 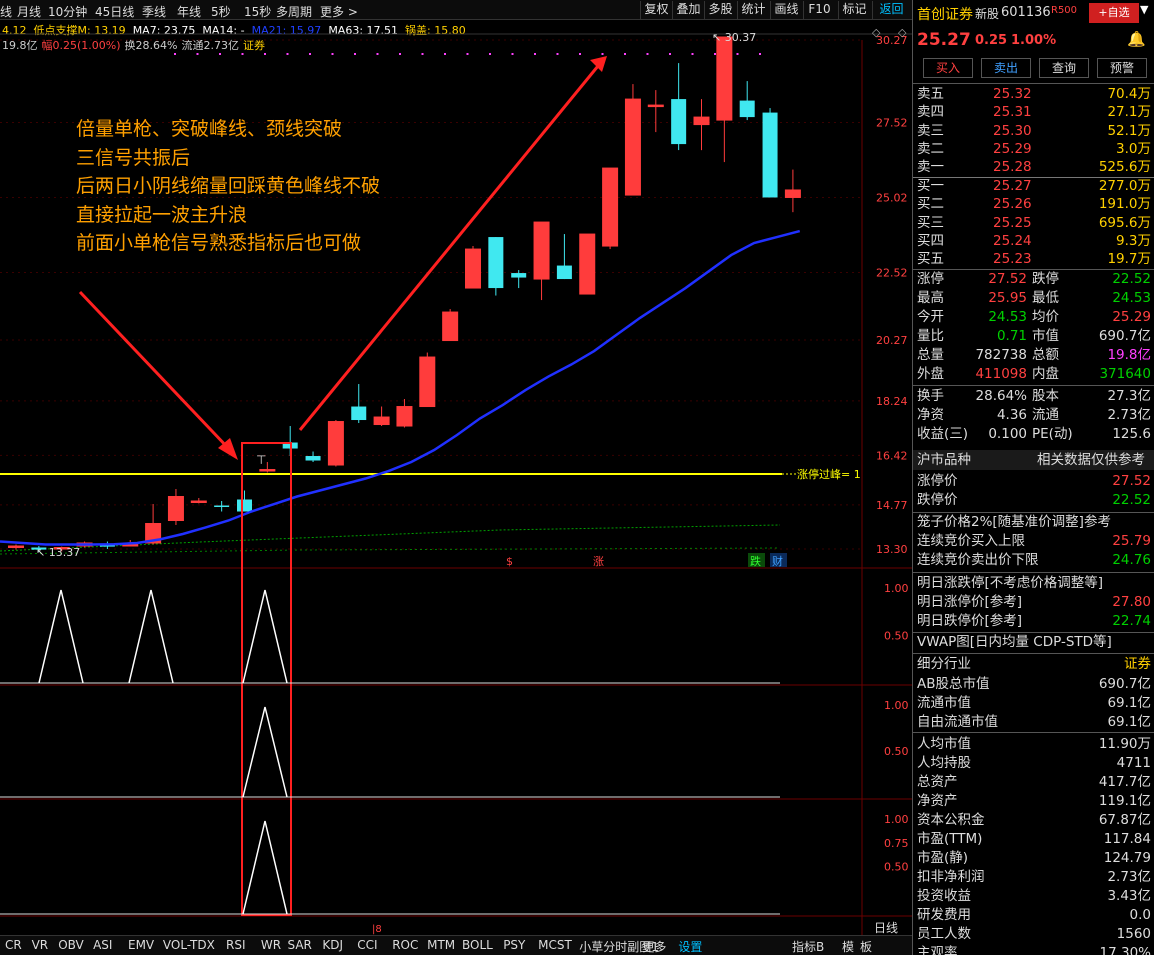 What do you see at coordinates (1012, 148) in the screenshot?
I see `level-price: 25.29` at bounding box center [1012, 148].